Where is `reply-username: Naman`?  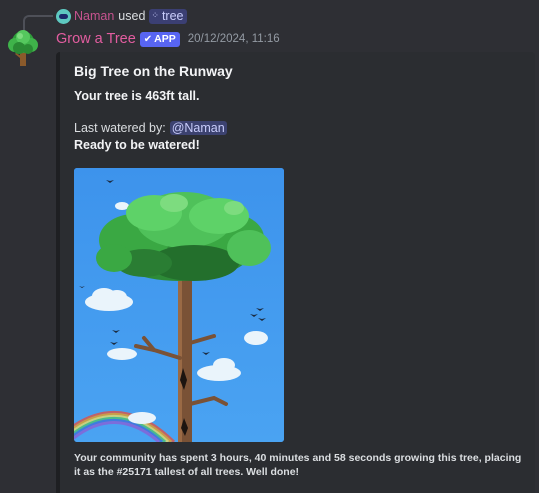
reply-username: Naman is located at coordinates (94, 16).